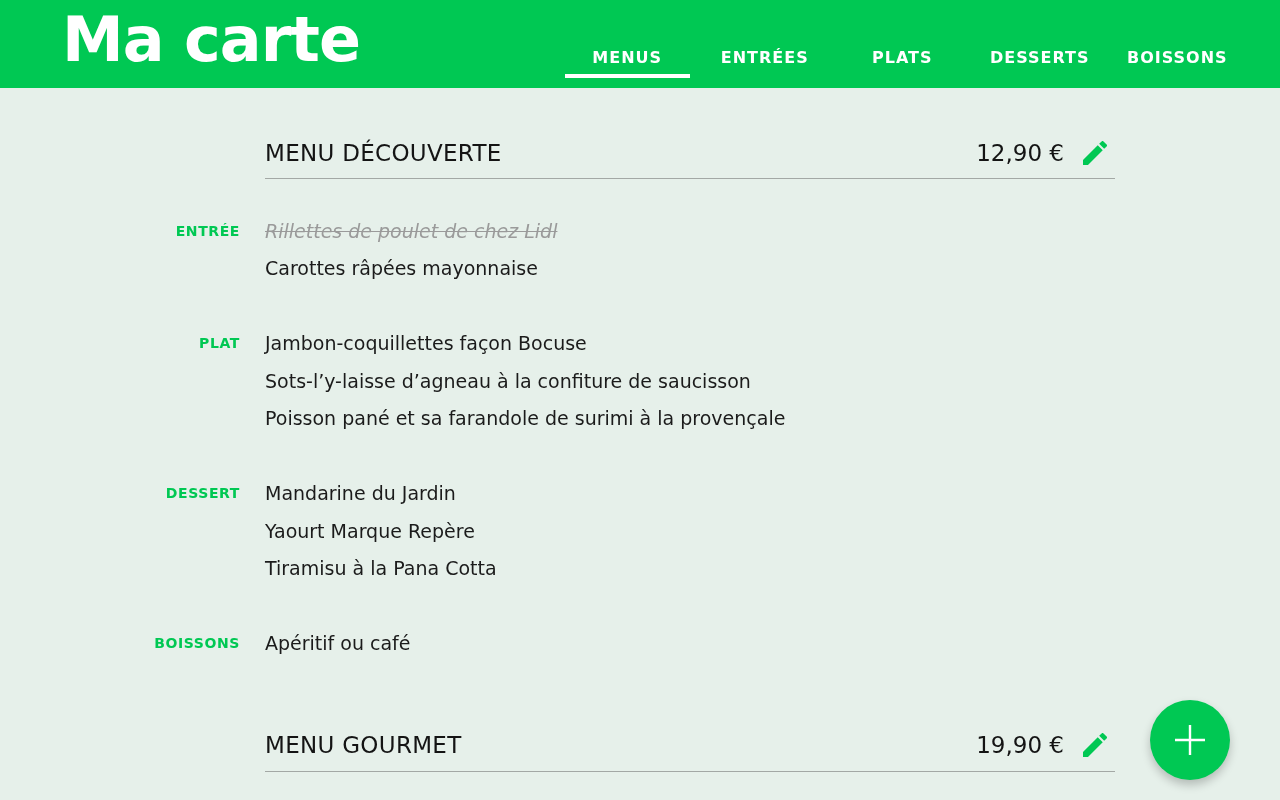 The image size is (1280, 800). What do you see at coordinates (902, 44) in the screenshot?
I see `nav-tab: PLATS` at bounding box center [902, 44].